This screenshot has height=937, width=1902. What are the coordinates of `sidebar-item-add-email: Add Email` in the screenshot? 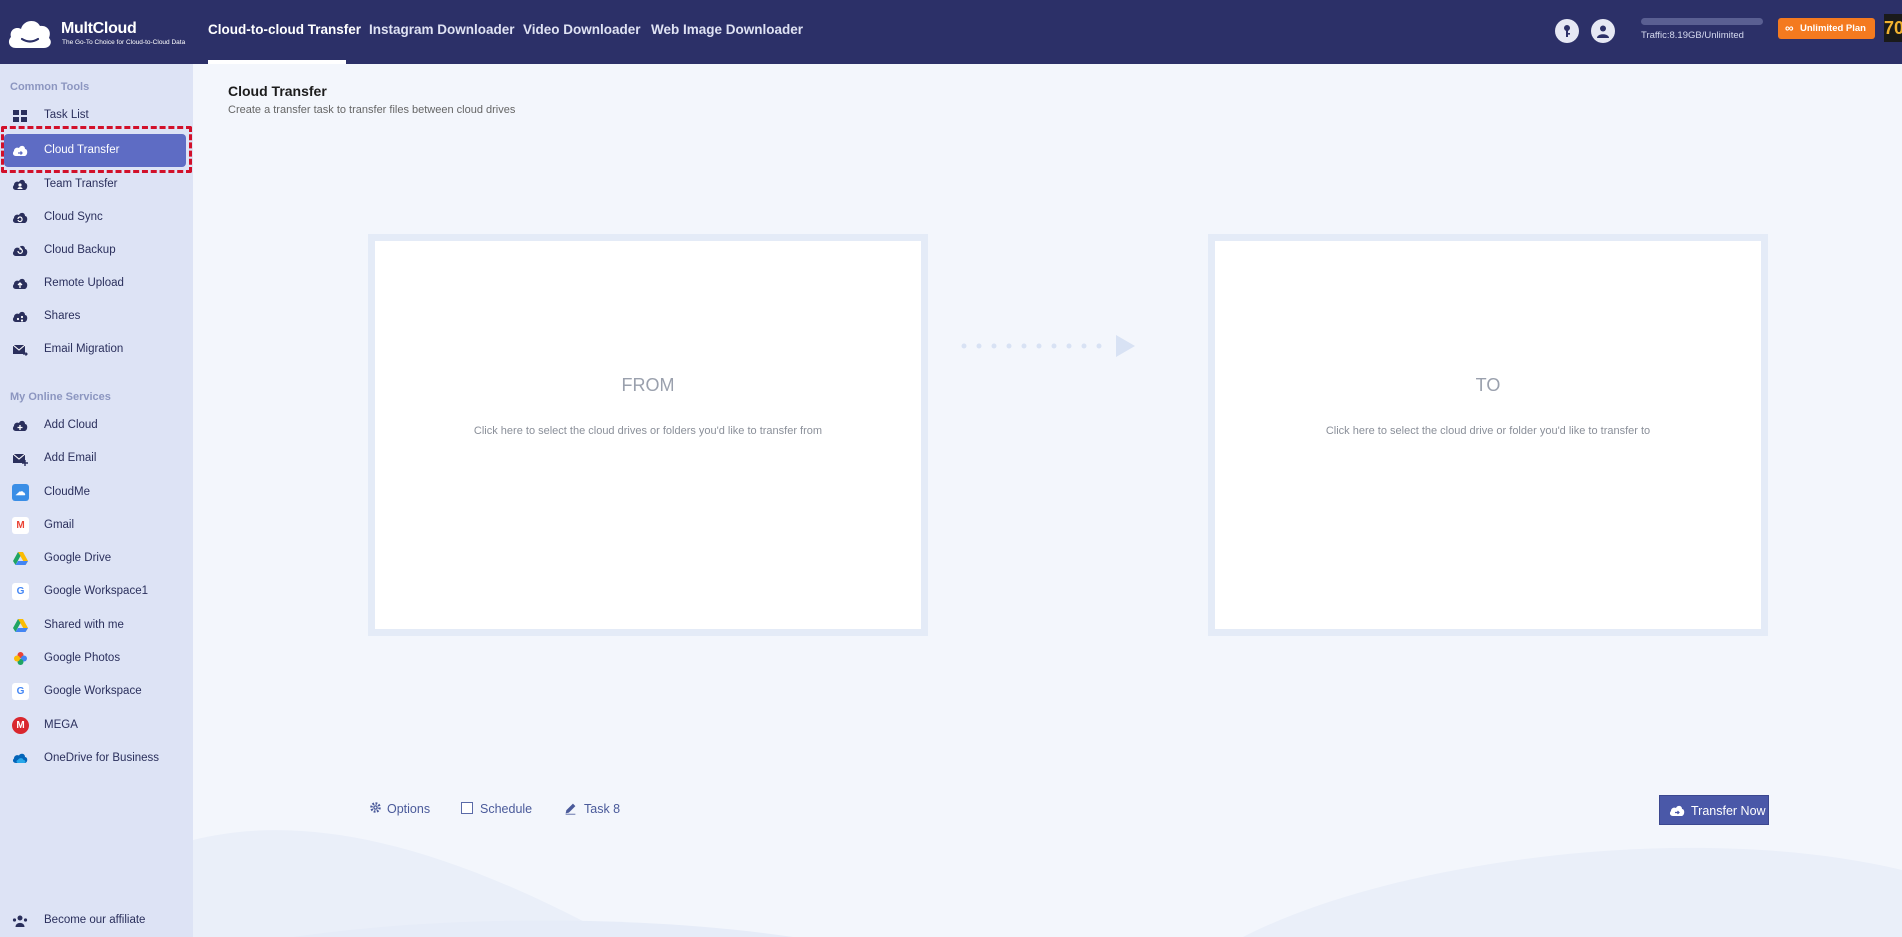 It's located at (96, 458).